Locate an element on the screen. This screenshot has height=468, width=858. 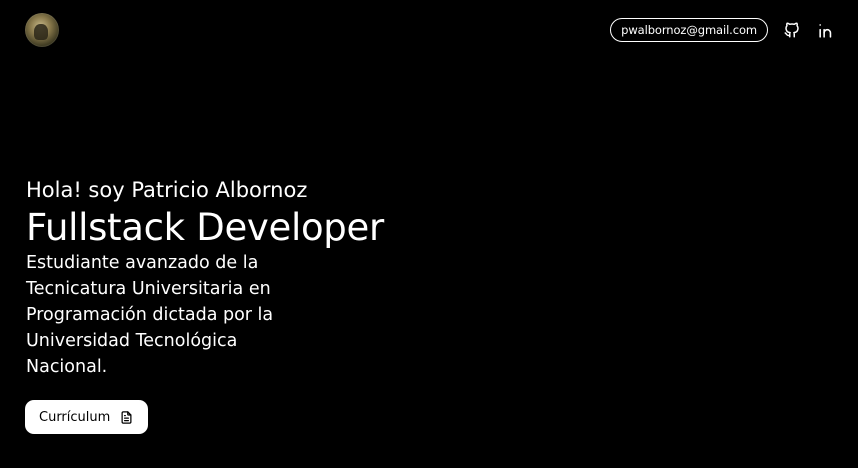
curriculum-button: Currículum is located at coordinates (87, 417).